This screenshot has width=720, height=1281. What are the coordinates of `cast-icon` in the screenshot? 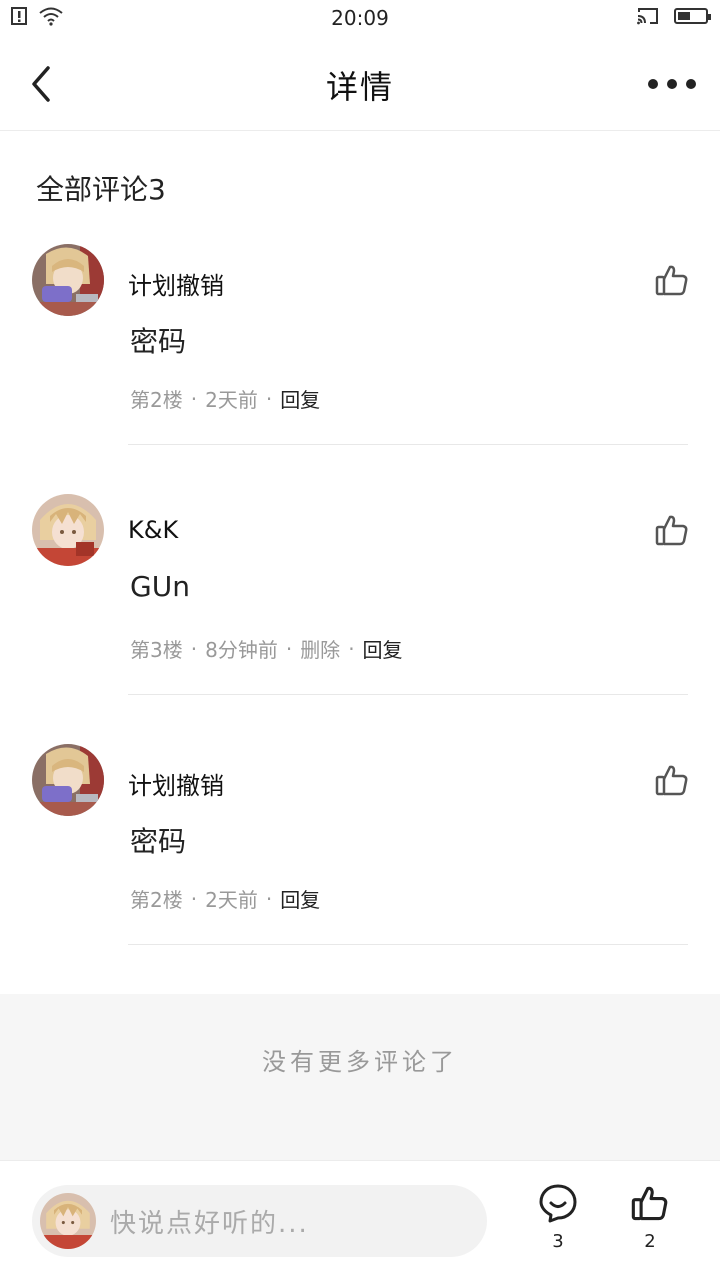 It's located at (647, 16).